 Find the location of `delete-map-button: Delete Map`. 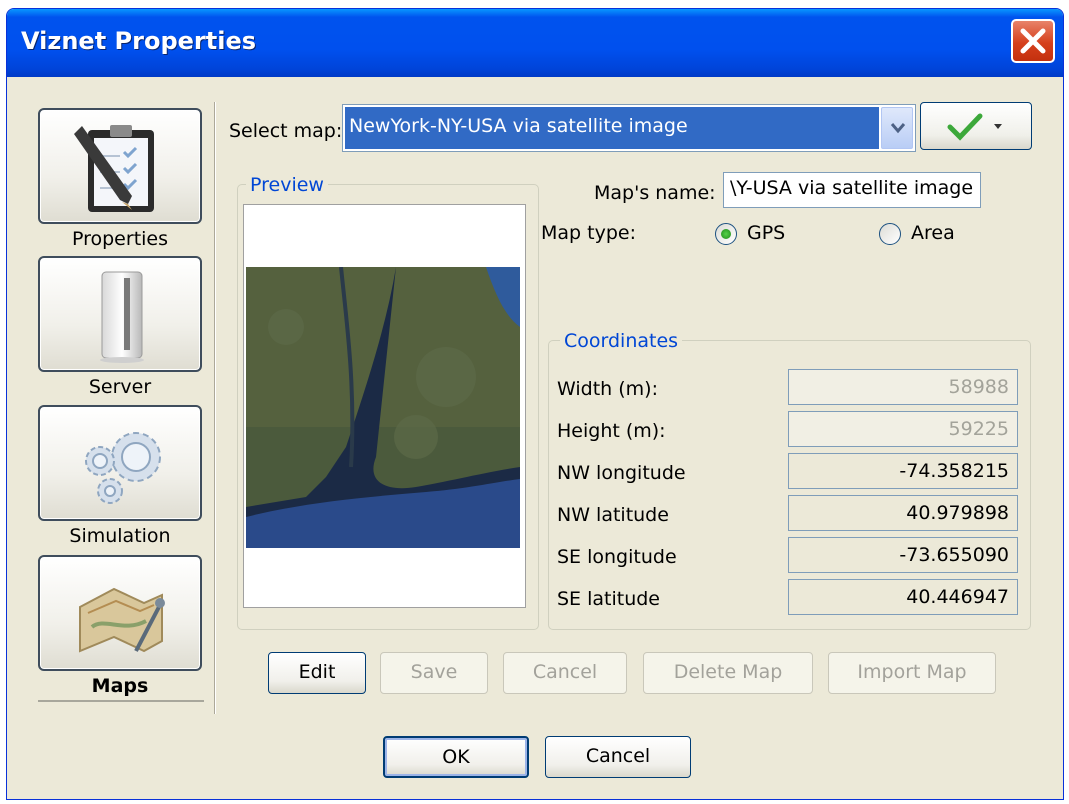

delete-map-button: Delete Map is located at coordinates (728, 673).